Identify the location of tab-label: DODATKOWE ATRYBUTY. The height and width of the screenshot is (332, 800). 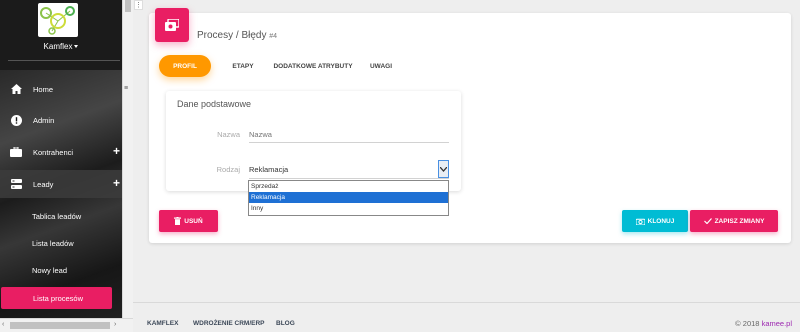
(313, 66).